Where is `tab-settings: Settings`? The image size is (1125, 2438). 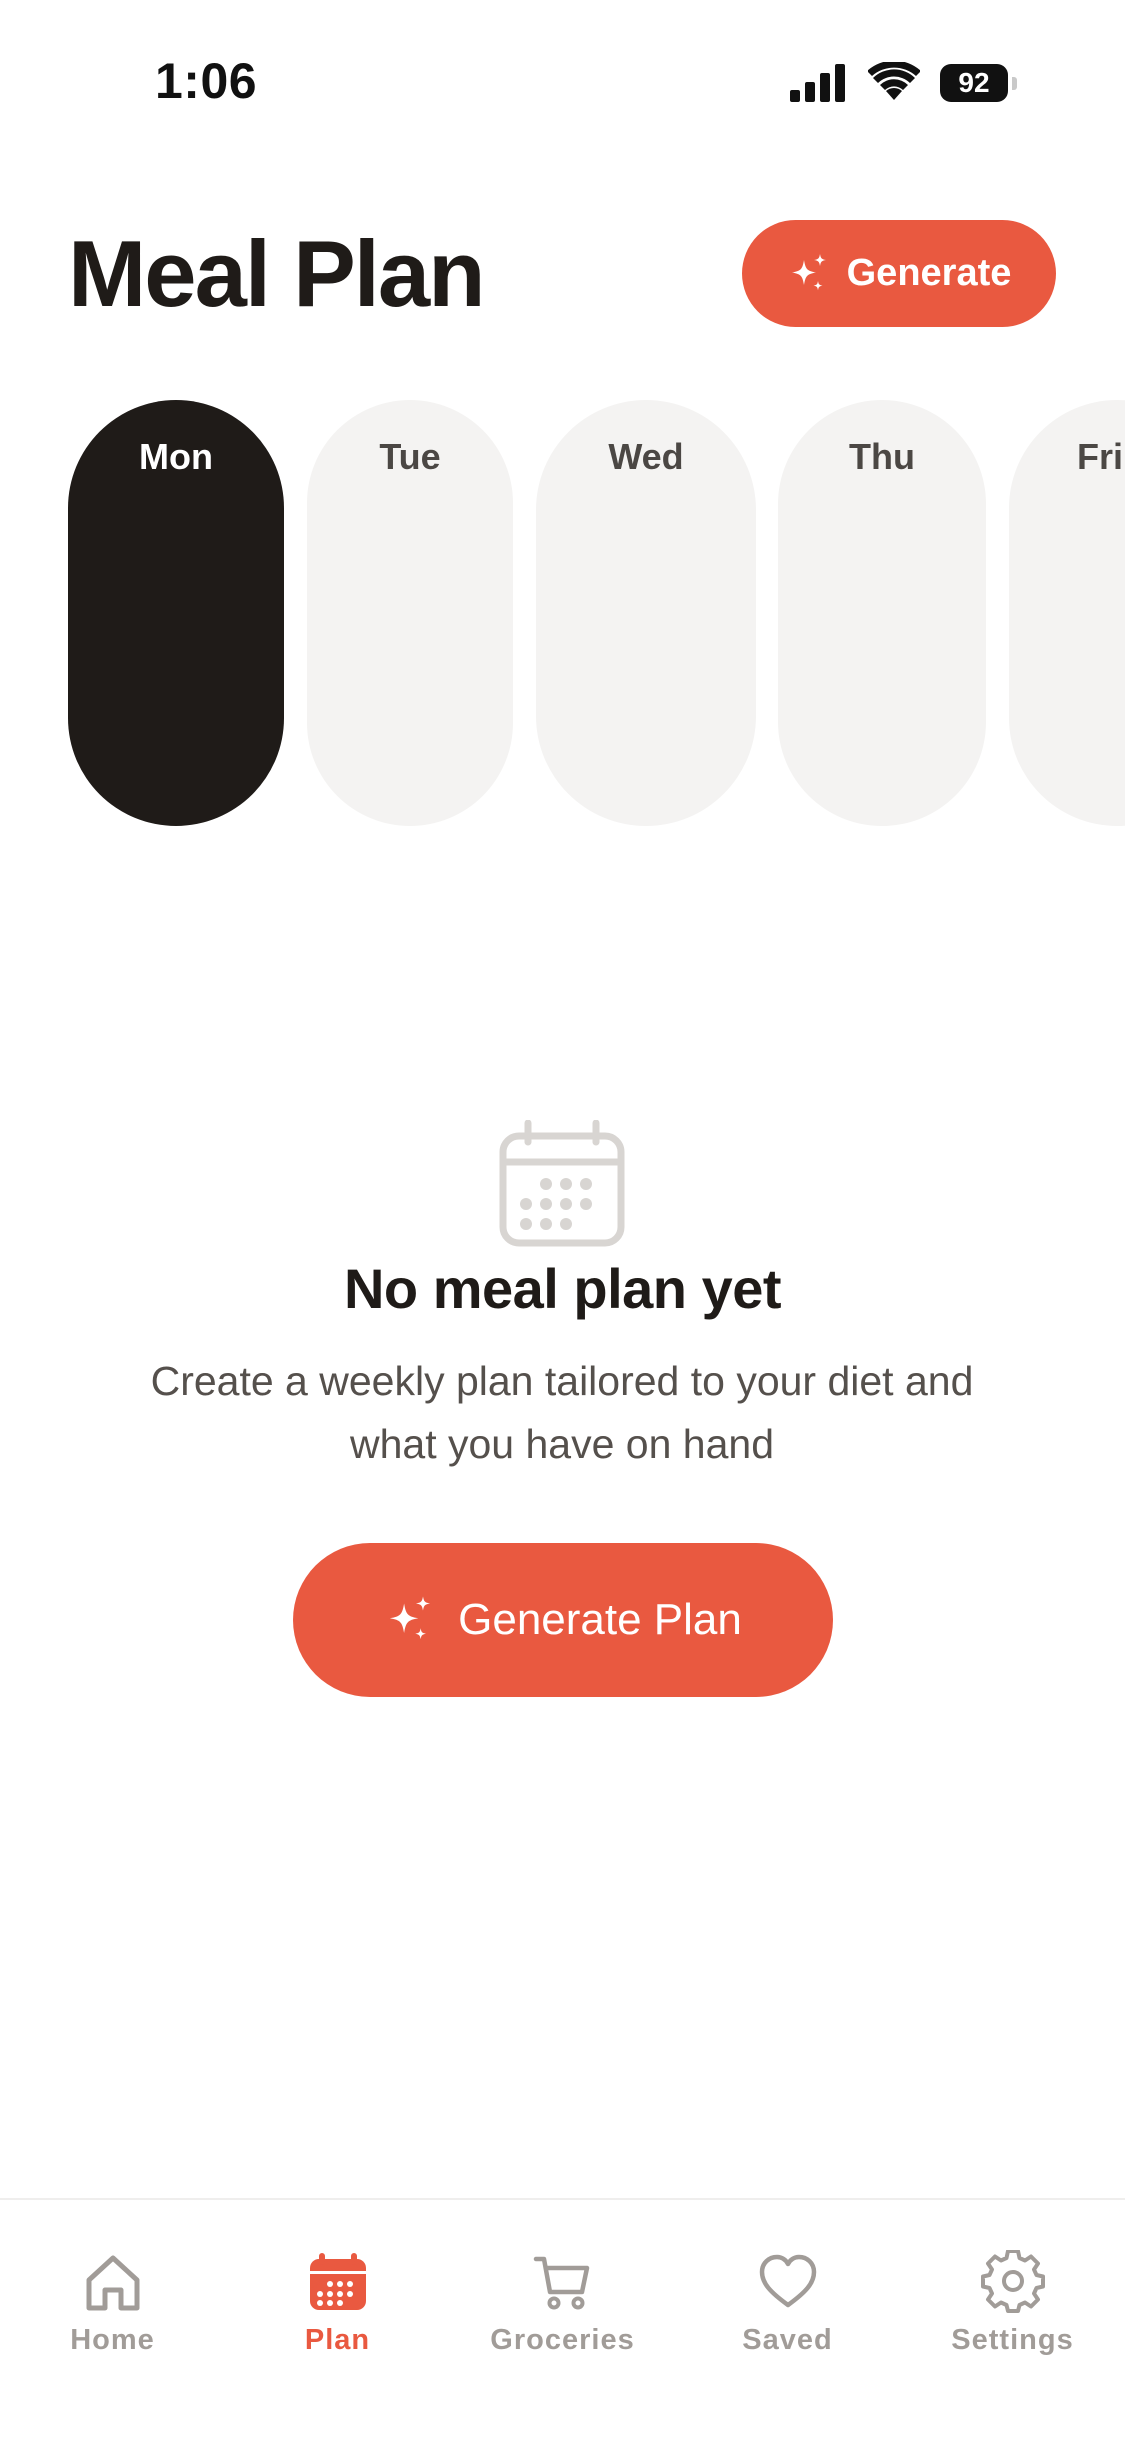 tab-settings: Settings is located at coordinates (1012, 2303).